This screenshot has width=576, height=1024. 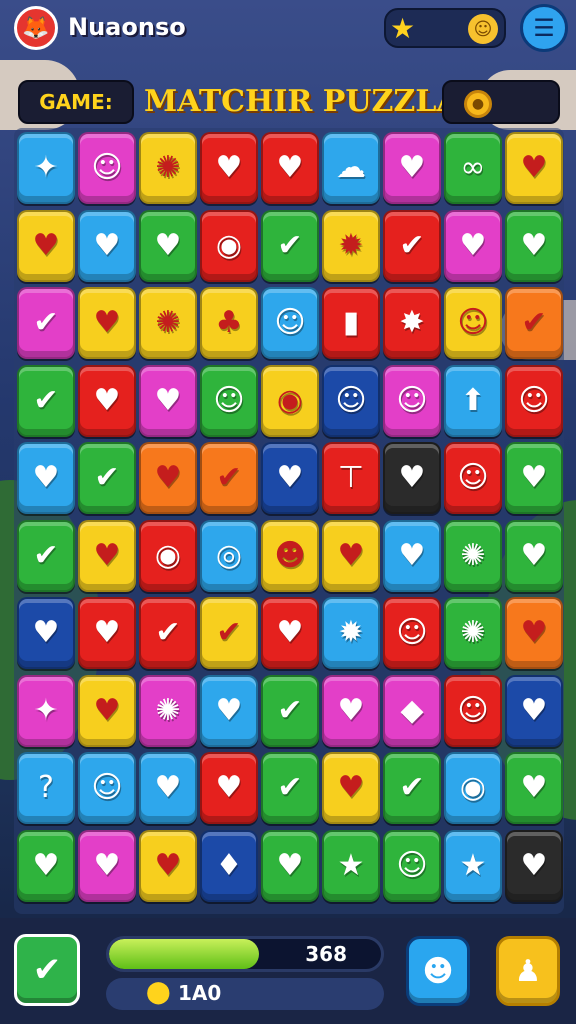 I want to click on rewards-pill: ★ ☺, so click(x=445, y=28).